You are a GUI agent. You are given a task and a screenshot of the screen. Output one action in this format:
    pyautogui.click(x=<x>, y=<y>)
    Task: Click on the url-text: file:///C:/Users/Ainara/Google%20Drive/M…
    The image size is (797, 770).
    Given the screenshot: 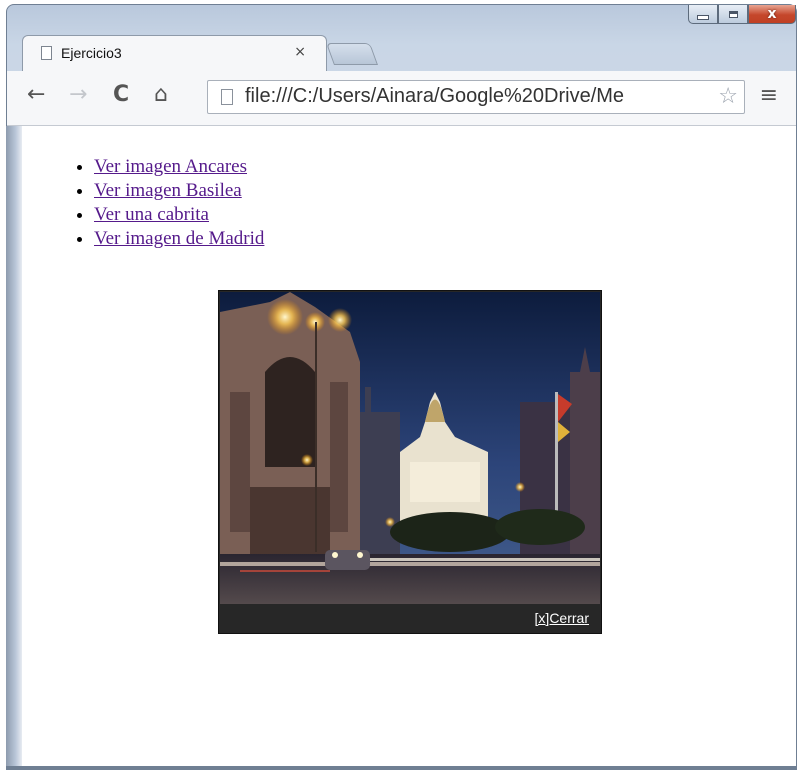 What is the action you would take?
    pyautogui.click(x=477, y=96)
    